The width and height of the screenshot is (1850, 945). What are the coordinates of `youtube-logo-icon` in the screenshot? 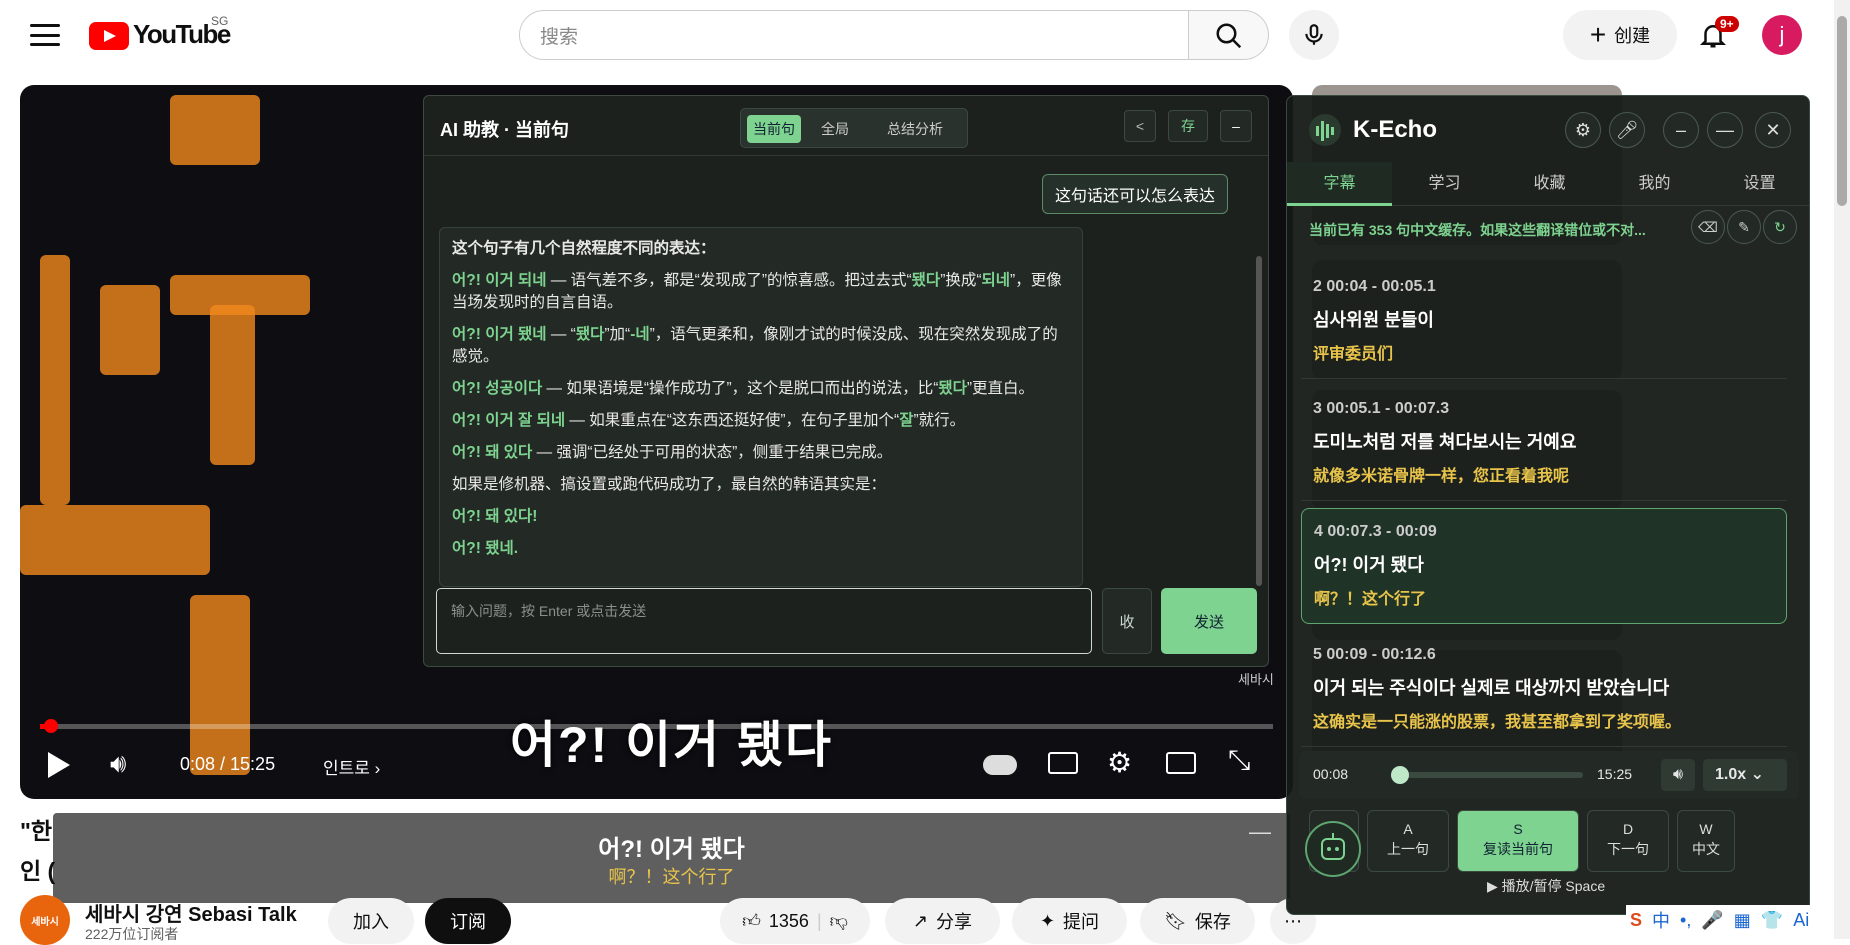 It's located at (109, 36).